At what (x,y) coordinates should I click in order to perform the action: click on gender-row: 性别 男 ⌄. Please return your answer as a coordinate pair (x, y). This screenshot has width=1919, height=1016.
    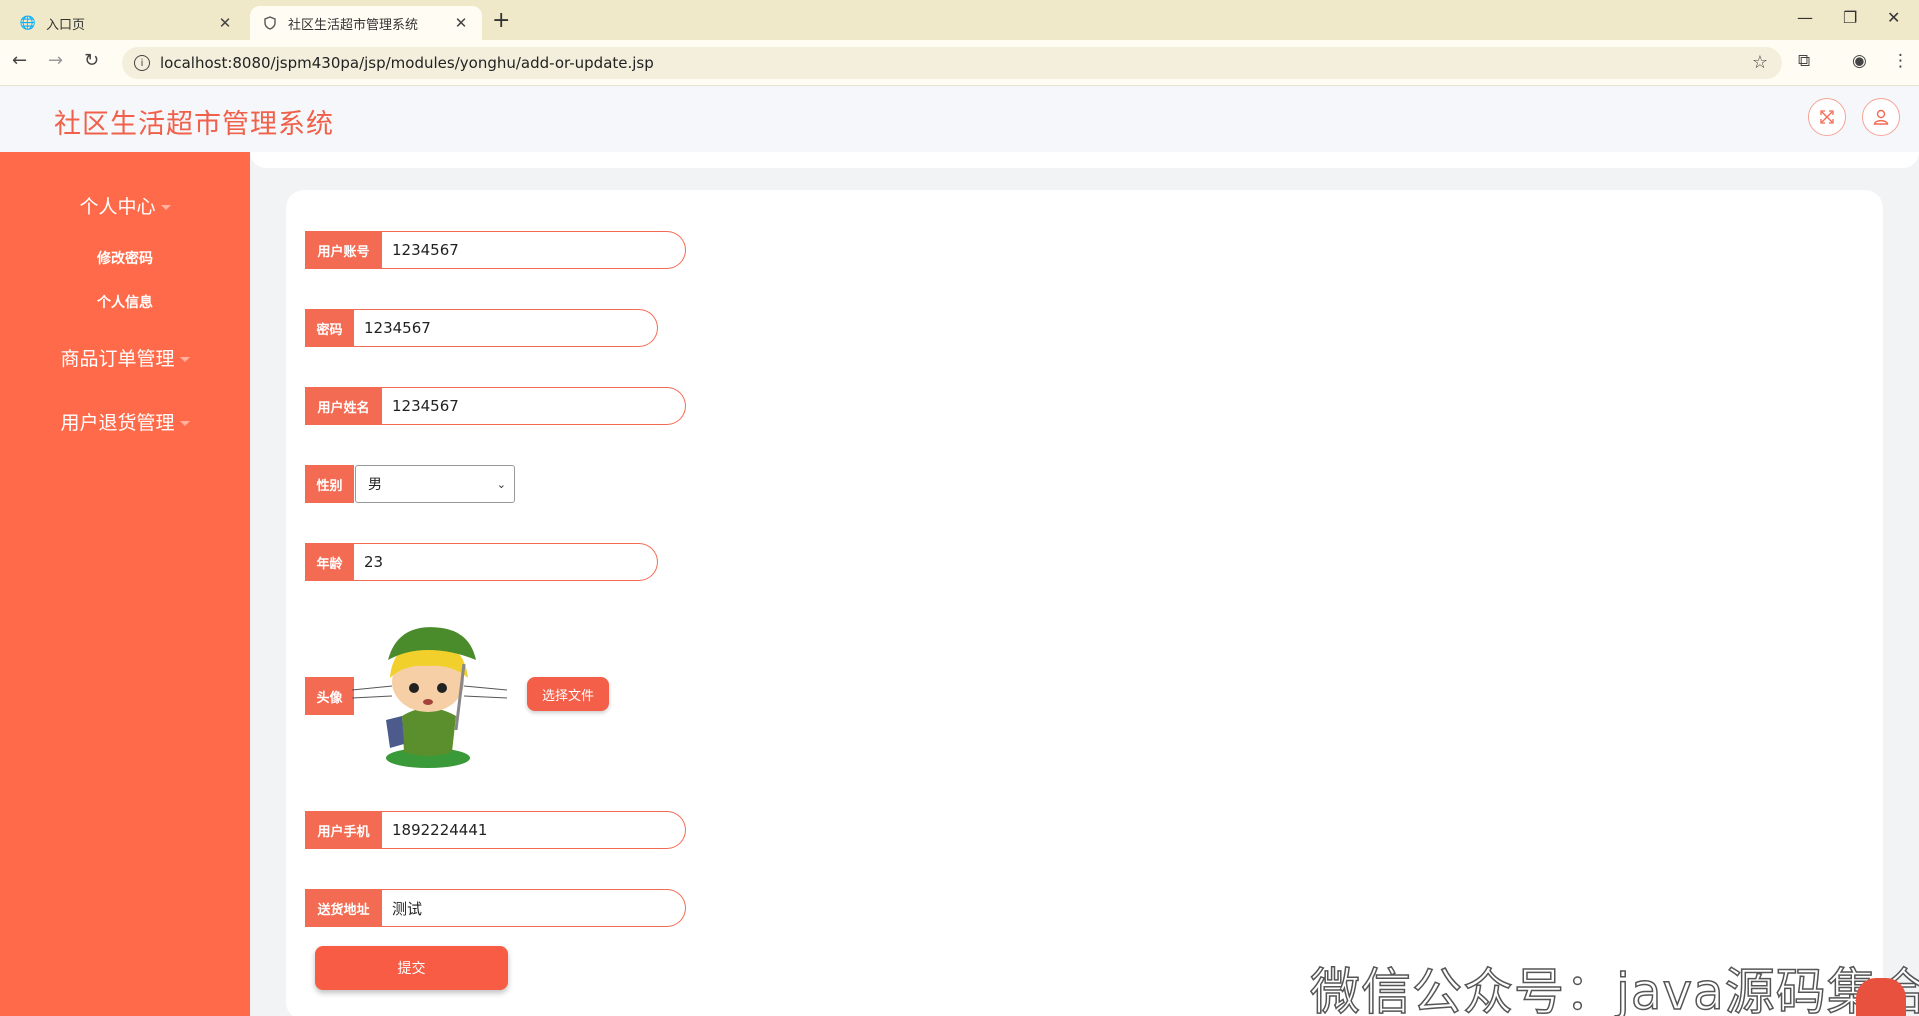
    Looking at the image, I should click on (410, 484).